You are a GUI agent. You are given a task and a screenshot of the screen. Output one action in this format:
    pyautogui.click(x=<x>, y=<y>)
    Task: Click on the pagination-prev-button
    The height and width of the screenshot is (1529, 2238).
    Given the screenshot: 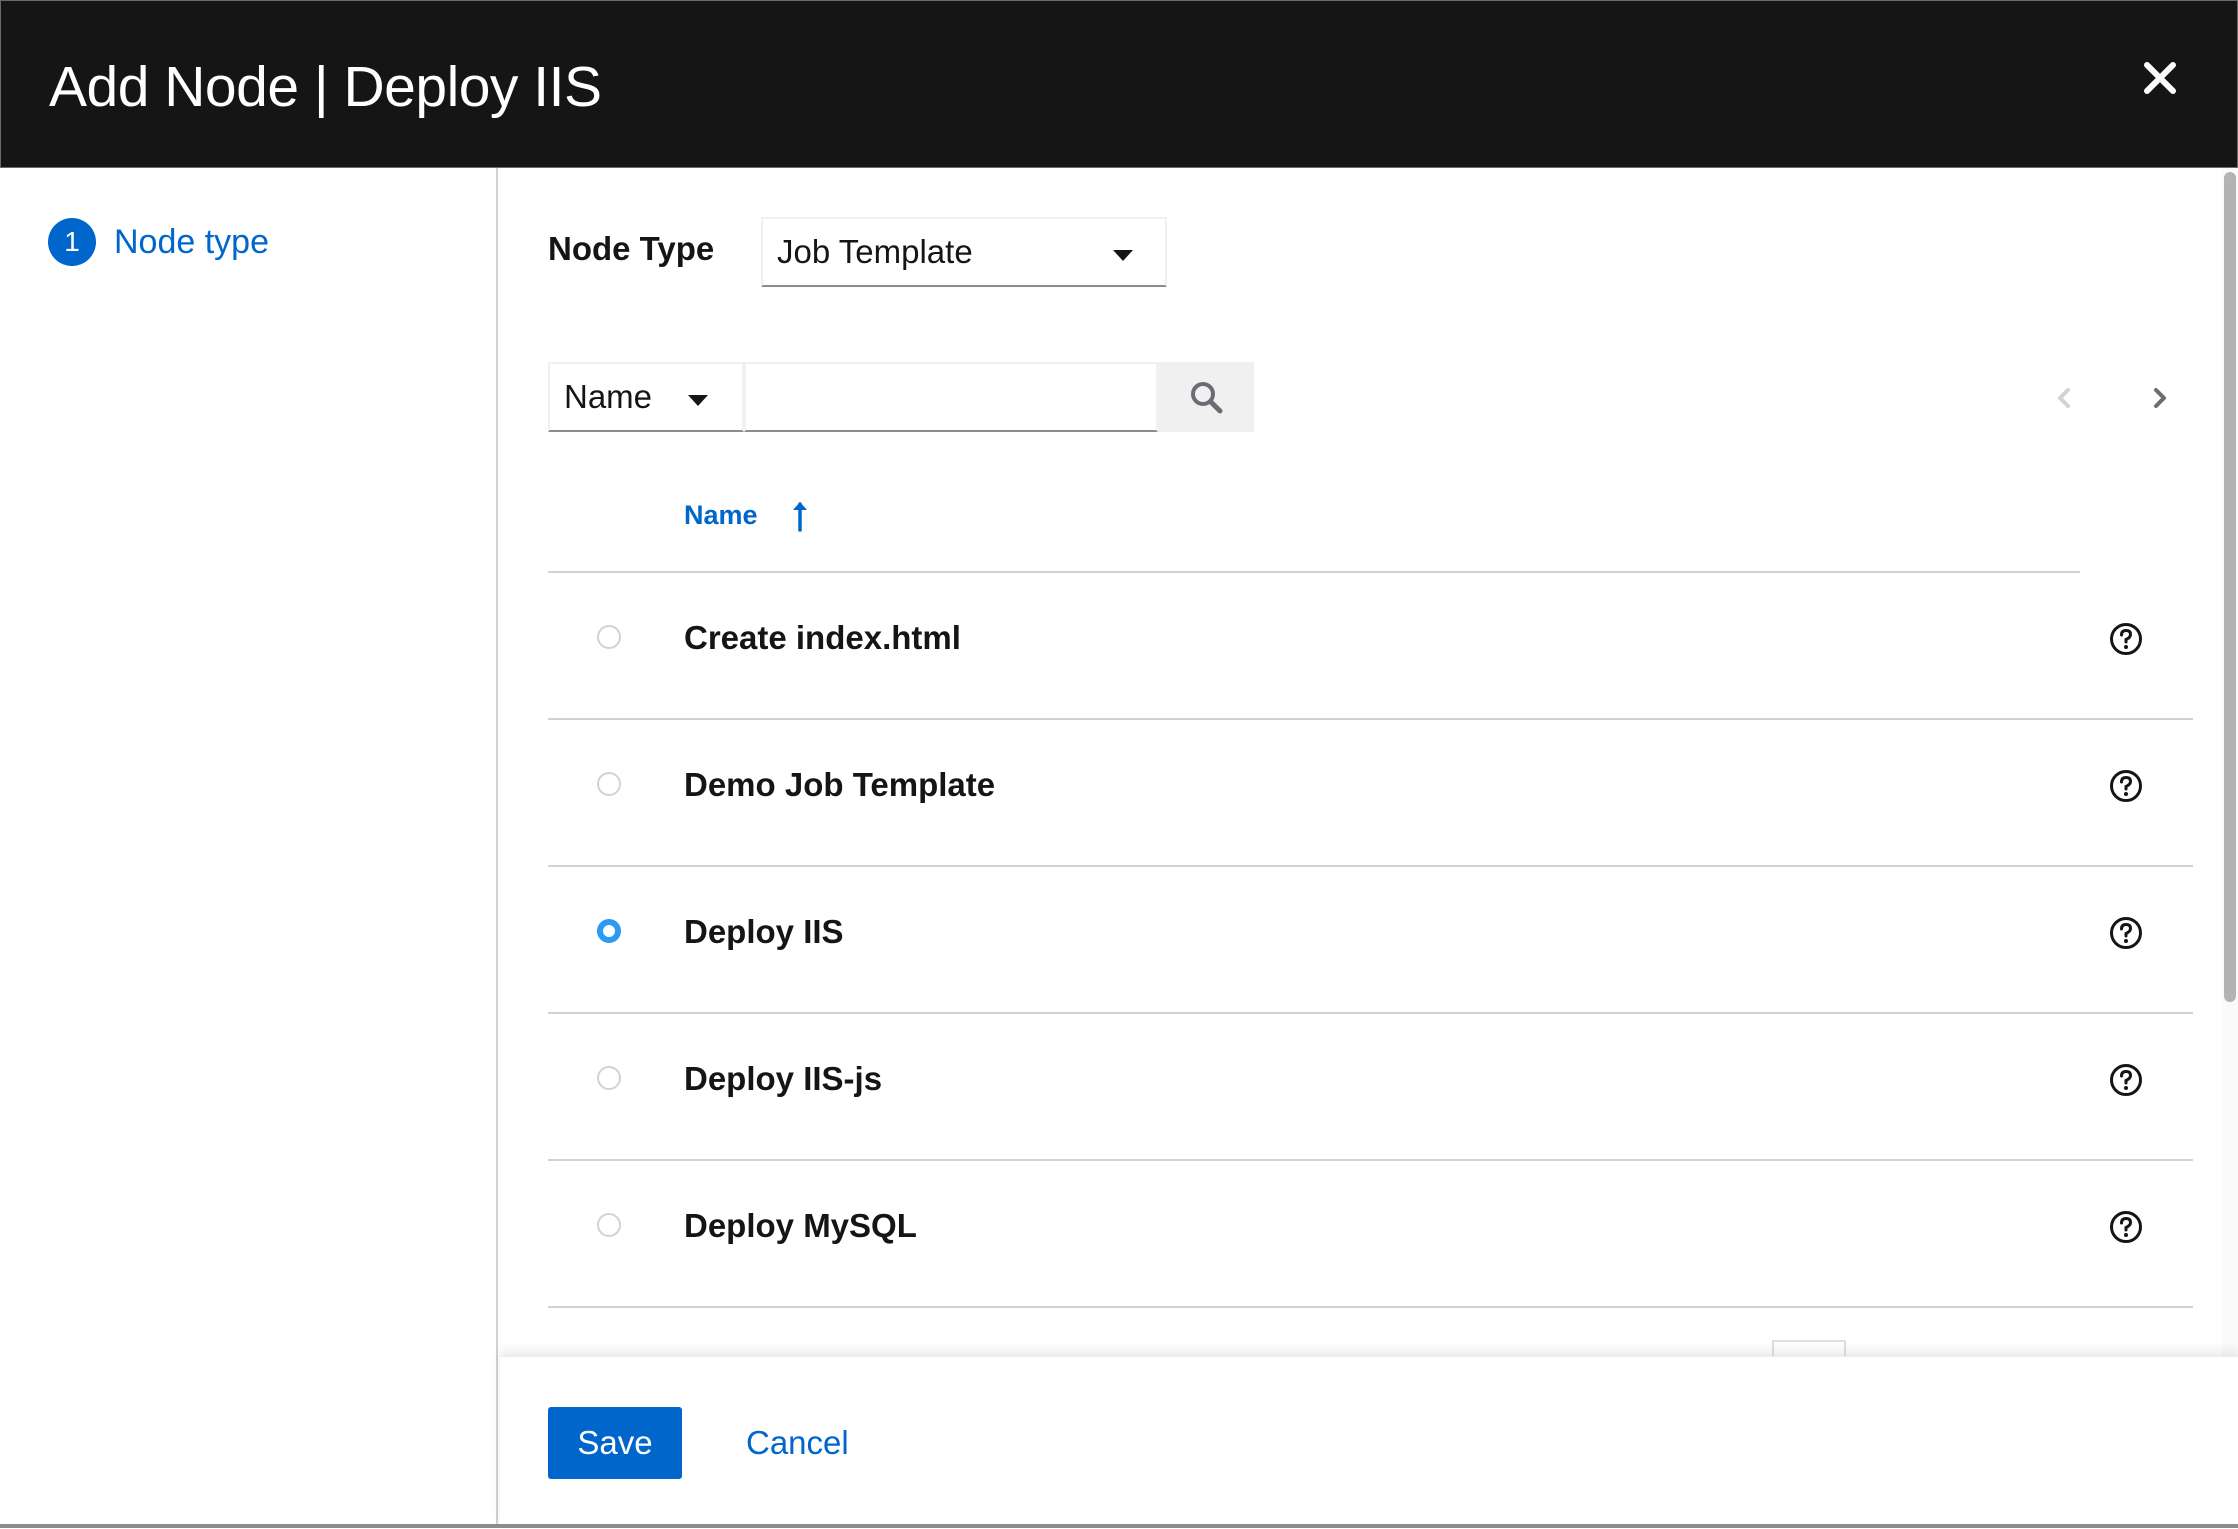 What is the action you would take?
    pyautogui.click(x=2064, y=398)
    